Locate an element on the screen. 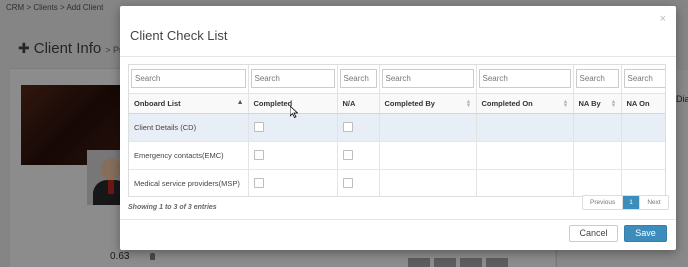  cancel-button: Cancel is located at coordinates (593, 233).